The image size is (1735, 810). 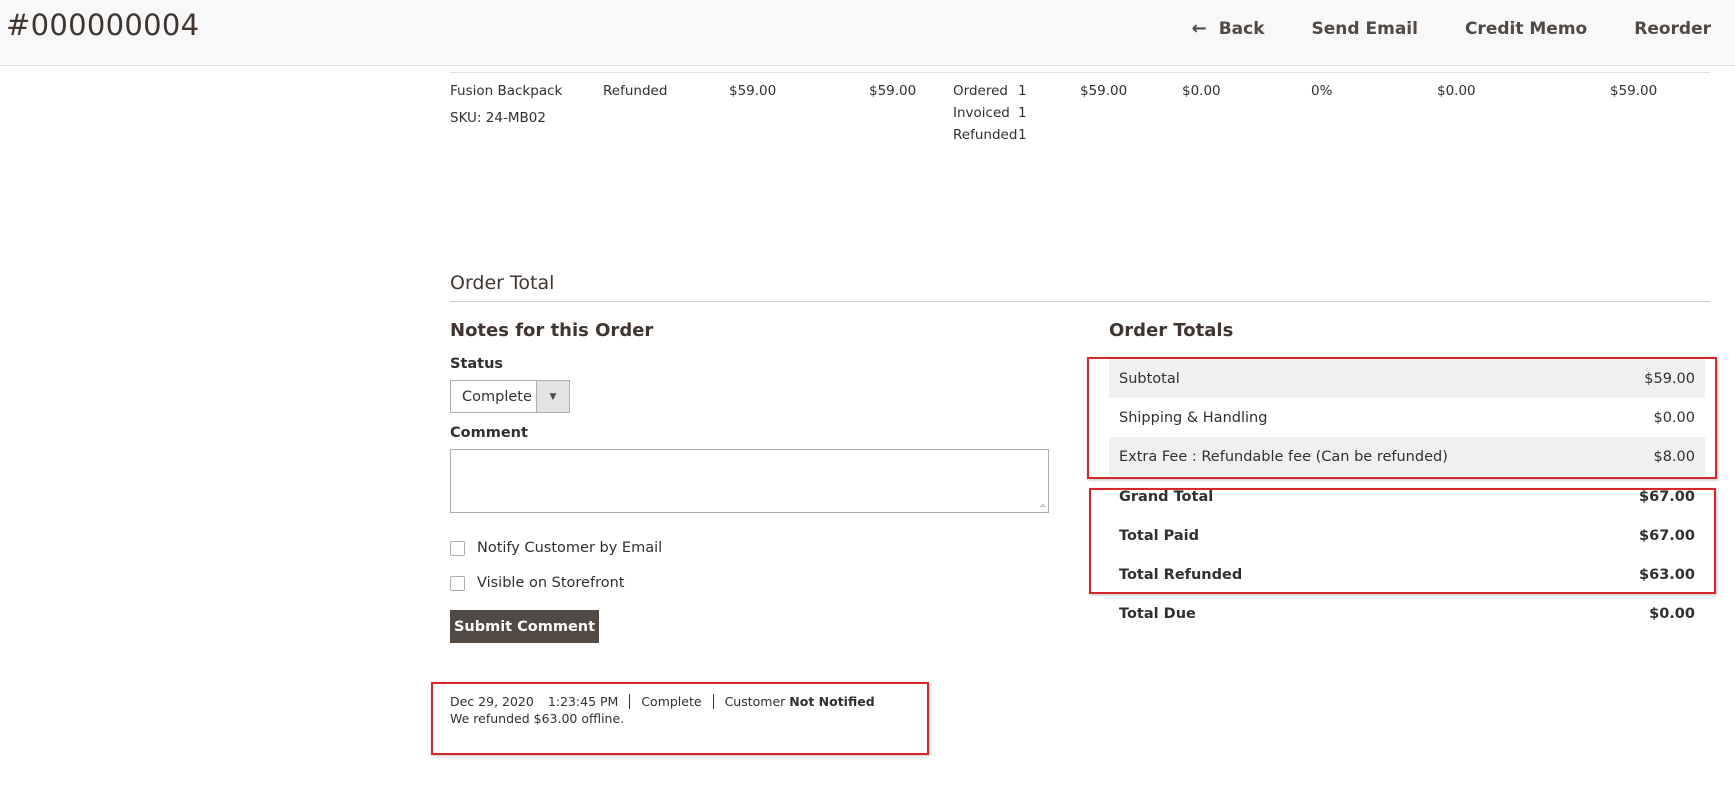 I want to click on send-email-button: Send Email, so click(x=1365, y=28).